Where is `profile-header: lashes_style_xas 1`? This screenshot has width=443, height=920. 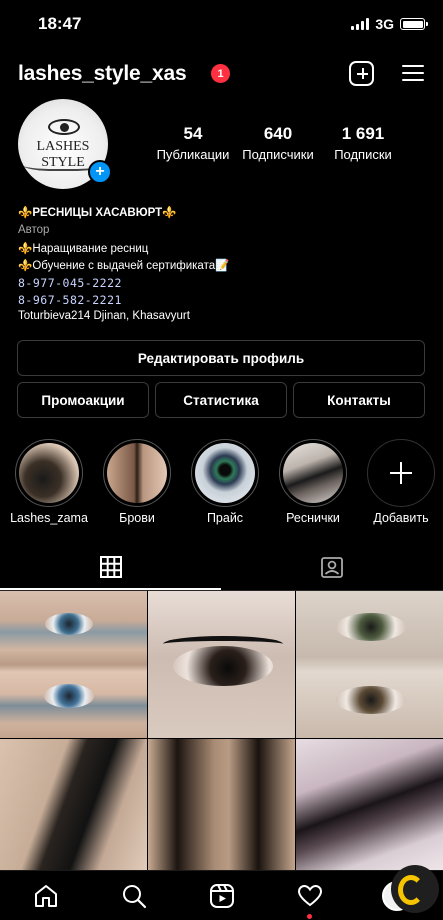 profile-header: lashes_style_xas 1 is located at coordinates (221, 76).